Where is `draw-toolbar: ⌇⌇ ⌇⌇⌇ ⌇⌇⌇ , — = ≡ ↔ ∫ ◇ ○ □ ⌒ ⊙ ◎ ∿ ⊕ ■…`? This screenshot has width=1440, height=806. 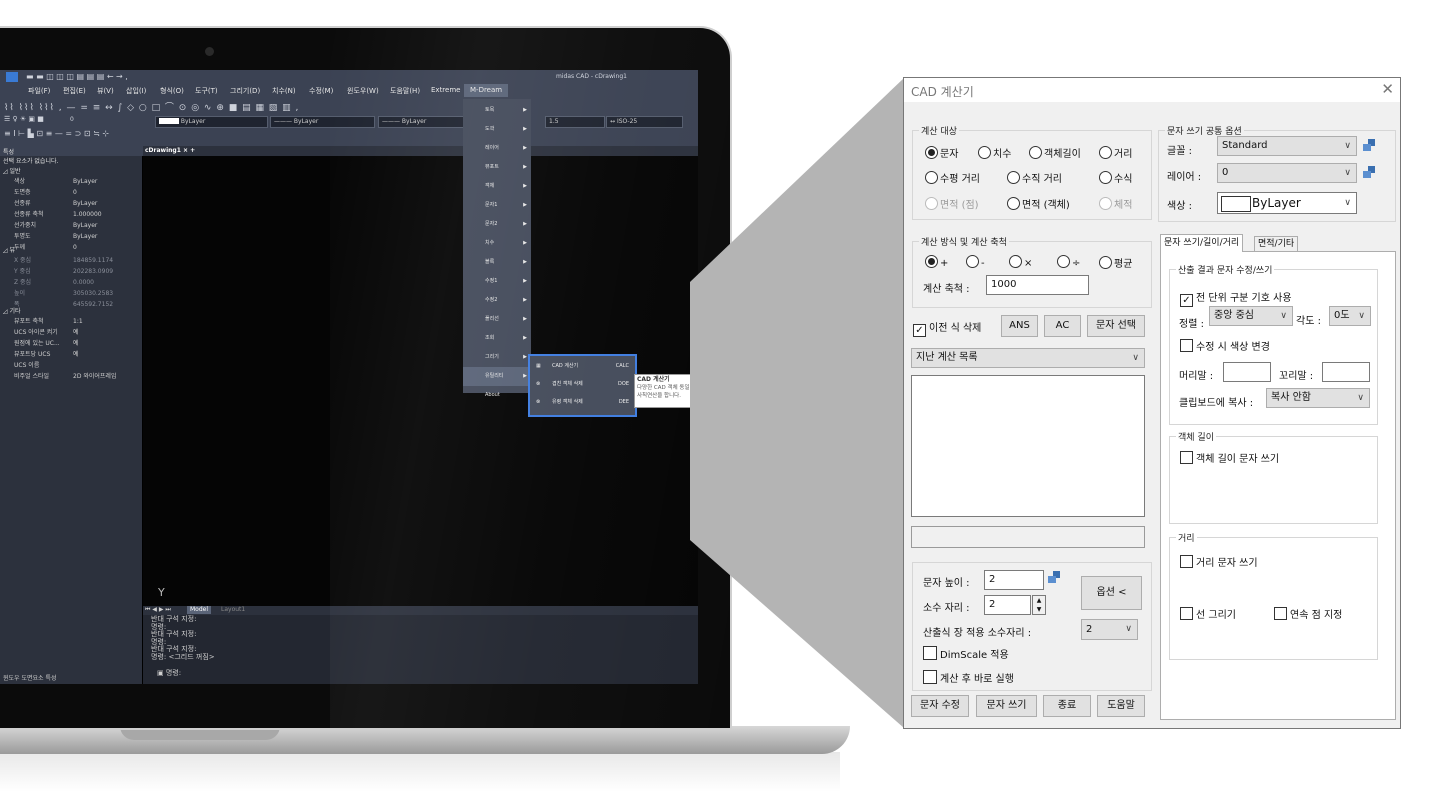 draw-toolbar: ⌇⌇ ⌇⌇⌇ ⌇⌇⌇ , — = ≡ ↔ ∫ ◇ ○ □ ⌒ ⊙ ◎ ∿ ⊕ ■… is located at coordinates (349, 107).